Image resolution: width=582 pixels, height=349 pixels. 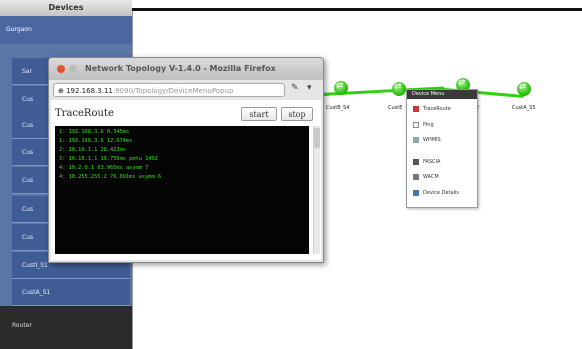 What do you see at coordinates (71, 292) in the screenshot?
I see `sidebar-item-custa-s1: CustA_S1` at bounding box center [71, 292].